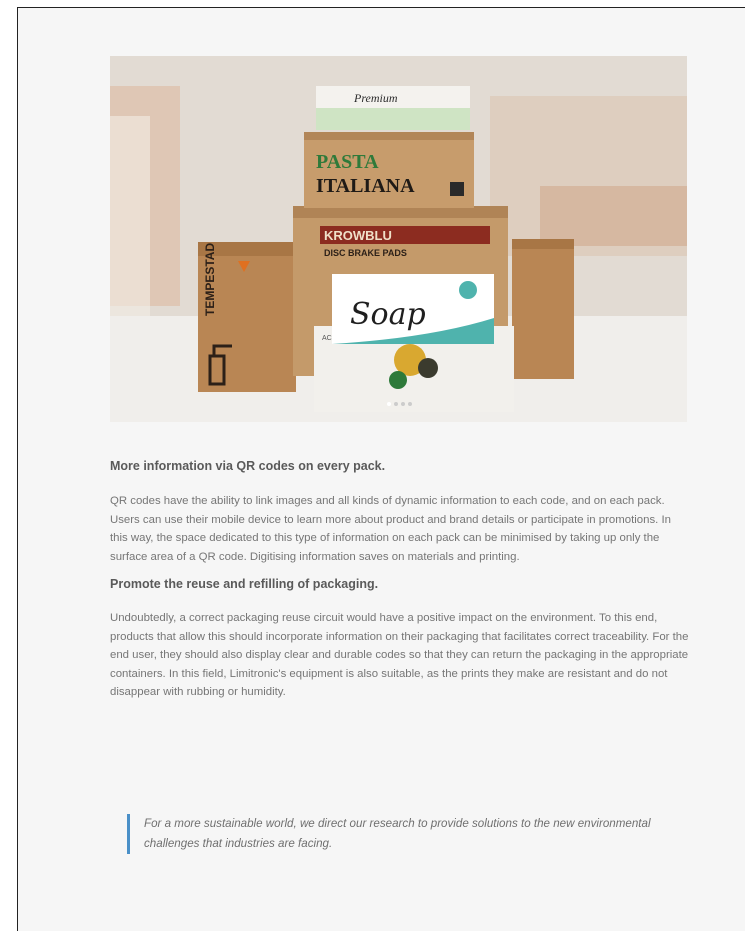  Describe the element at coordinates (375, 98) in the screenshot. I see `box-premium-label: Premium` at that location.